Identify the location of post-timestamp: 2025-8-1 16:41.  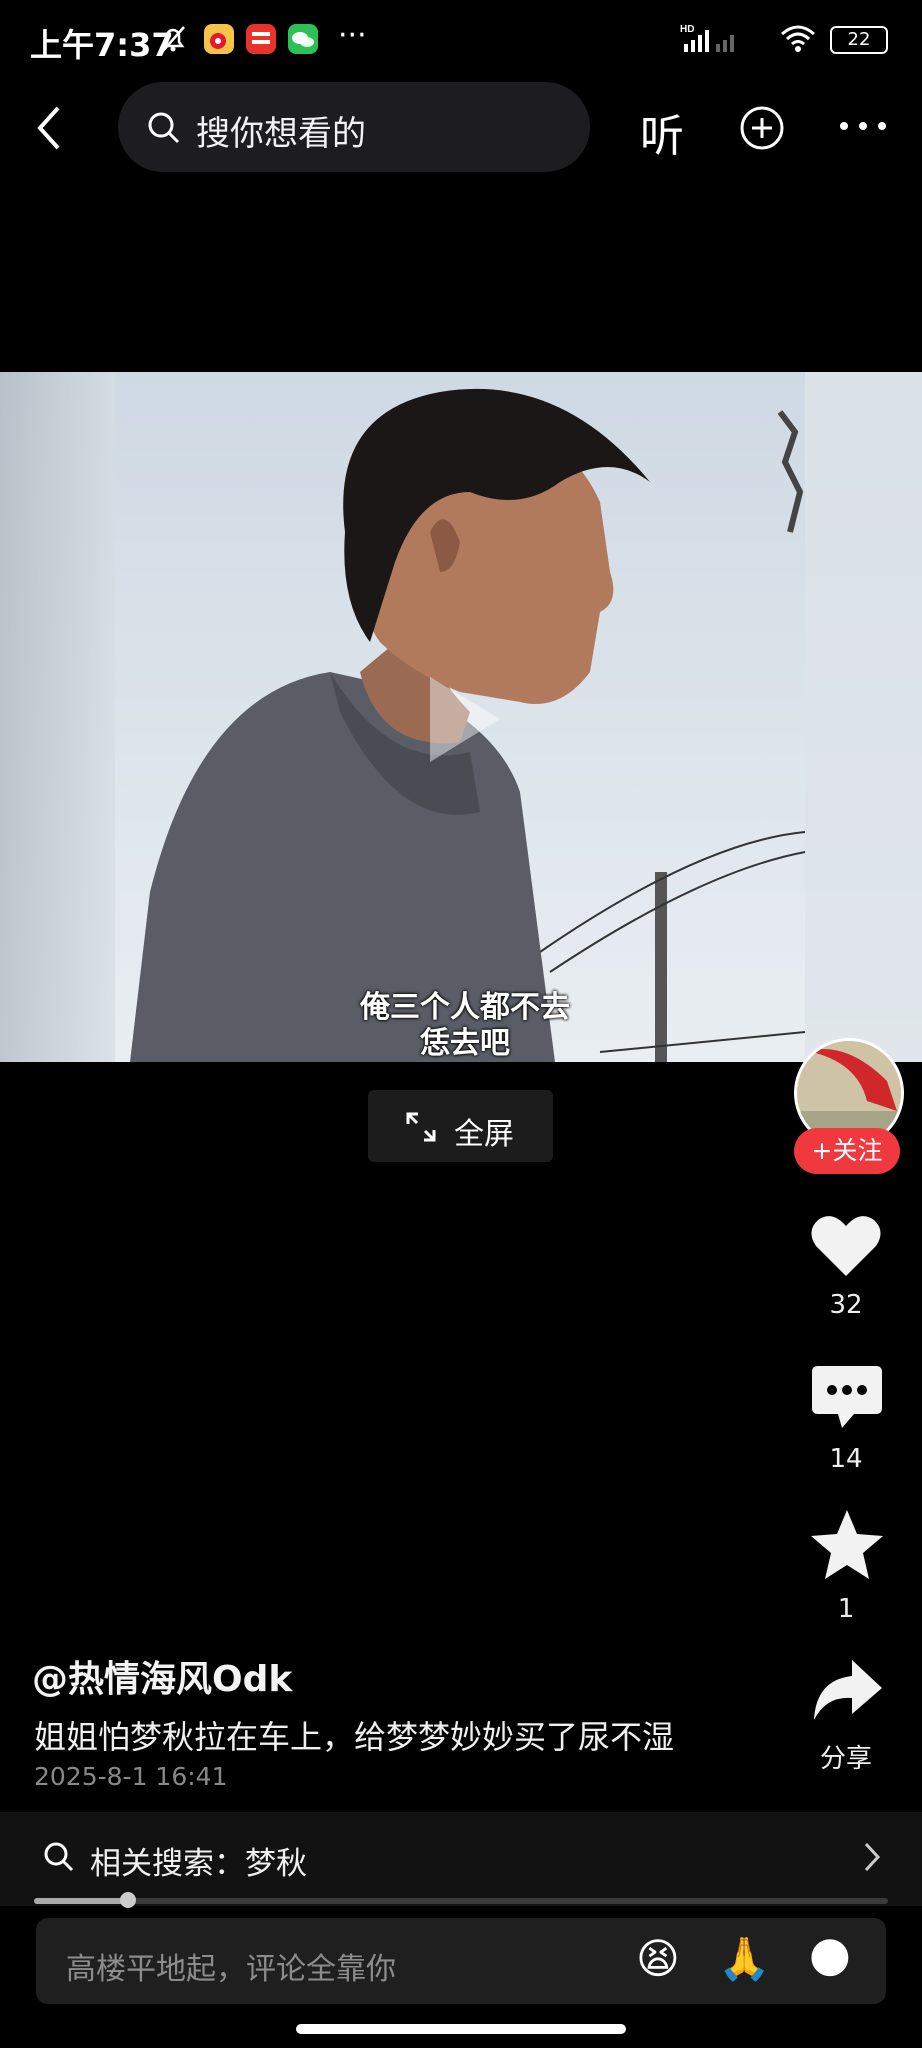
(131, 1776).